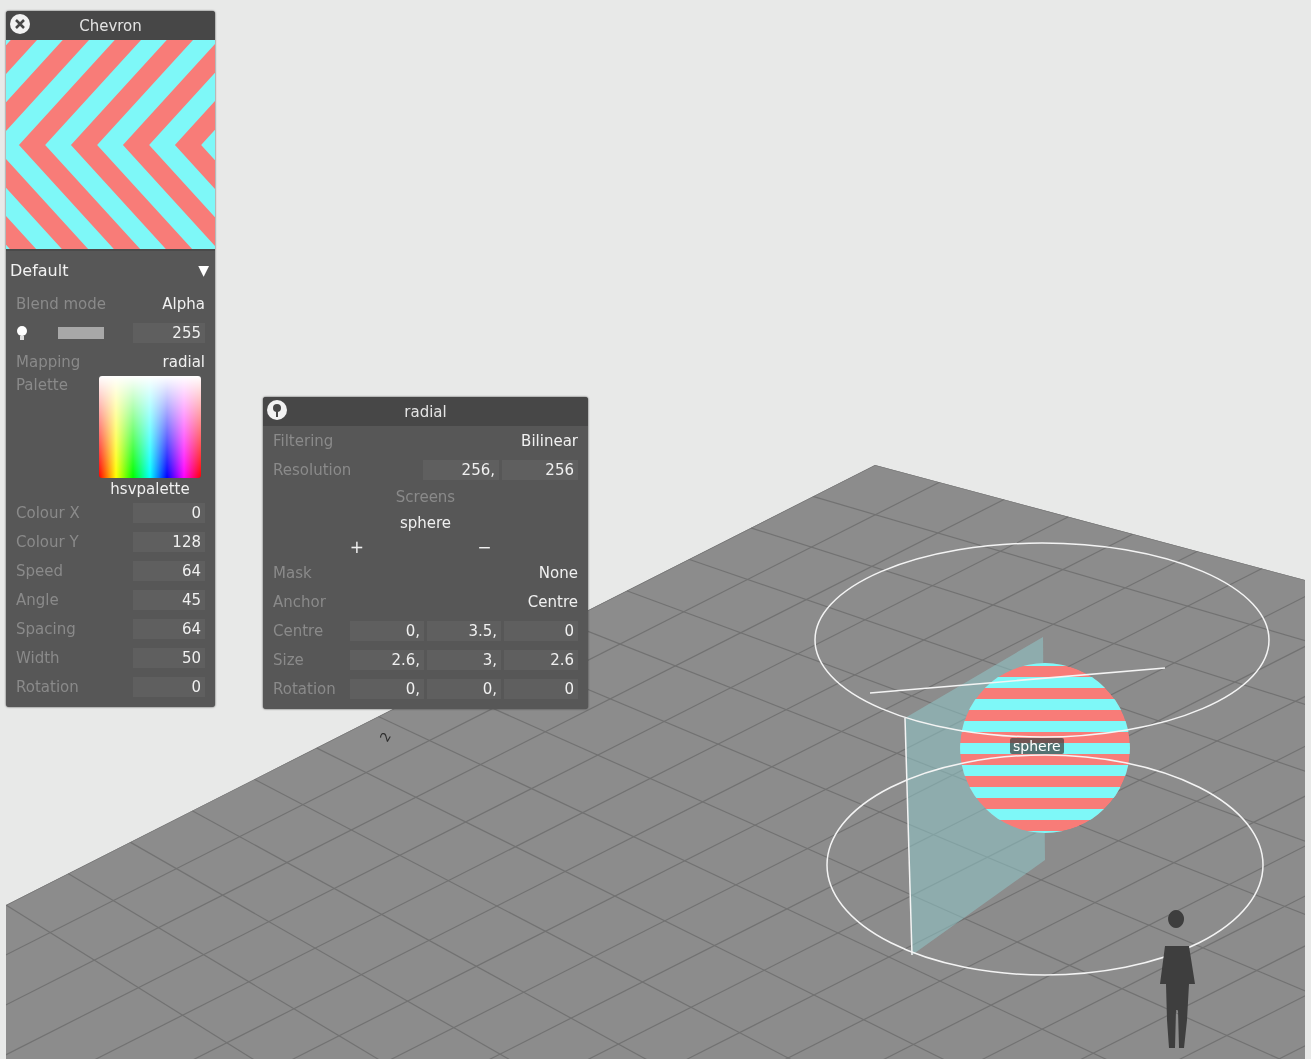 The width and height of the screenshot is (1311, 1059). I want to click on object-label: sphere, so click(1037, 746).